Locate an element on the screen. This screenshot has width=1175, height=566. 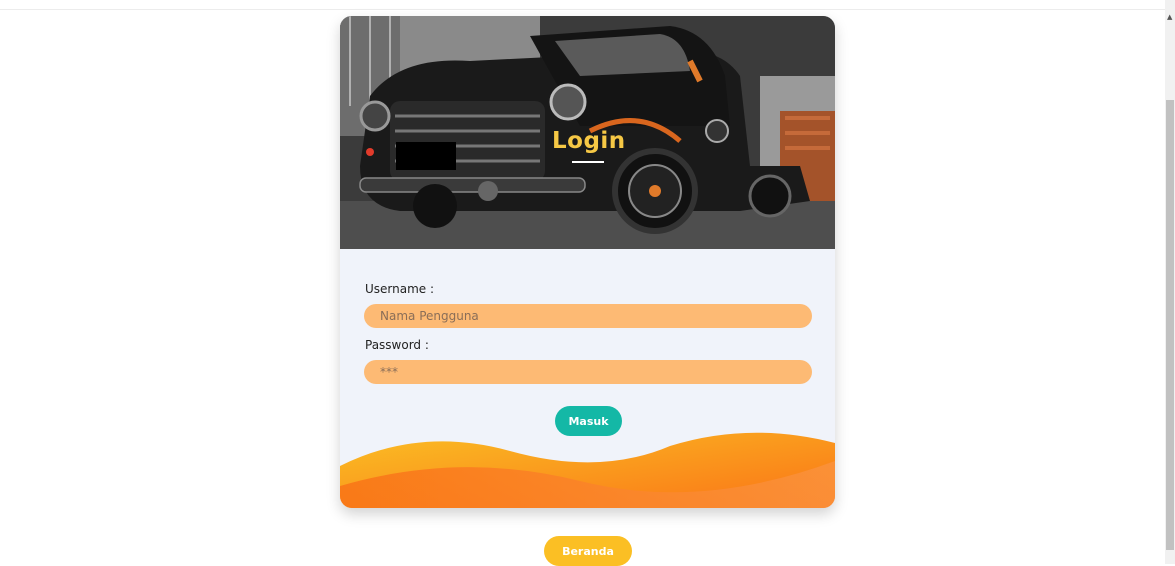
scroll-up-arrow-icon: ▲ is located at coordinates (1169, 17).